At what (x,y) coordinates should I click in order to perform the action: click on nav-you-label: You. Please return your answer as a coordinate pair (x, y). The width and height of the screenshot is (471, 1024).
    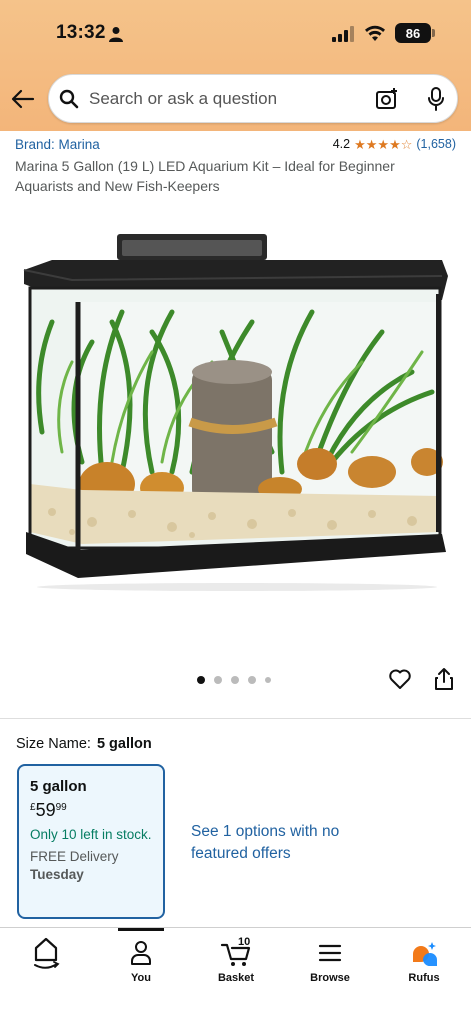
    Looking at the image, I should click on (141, 978).